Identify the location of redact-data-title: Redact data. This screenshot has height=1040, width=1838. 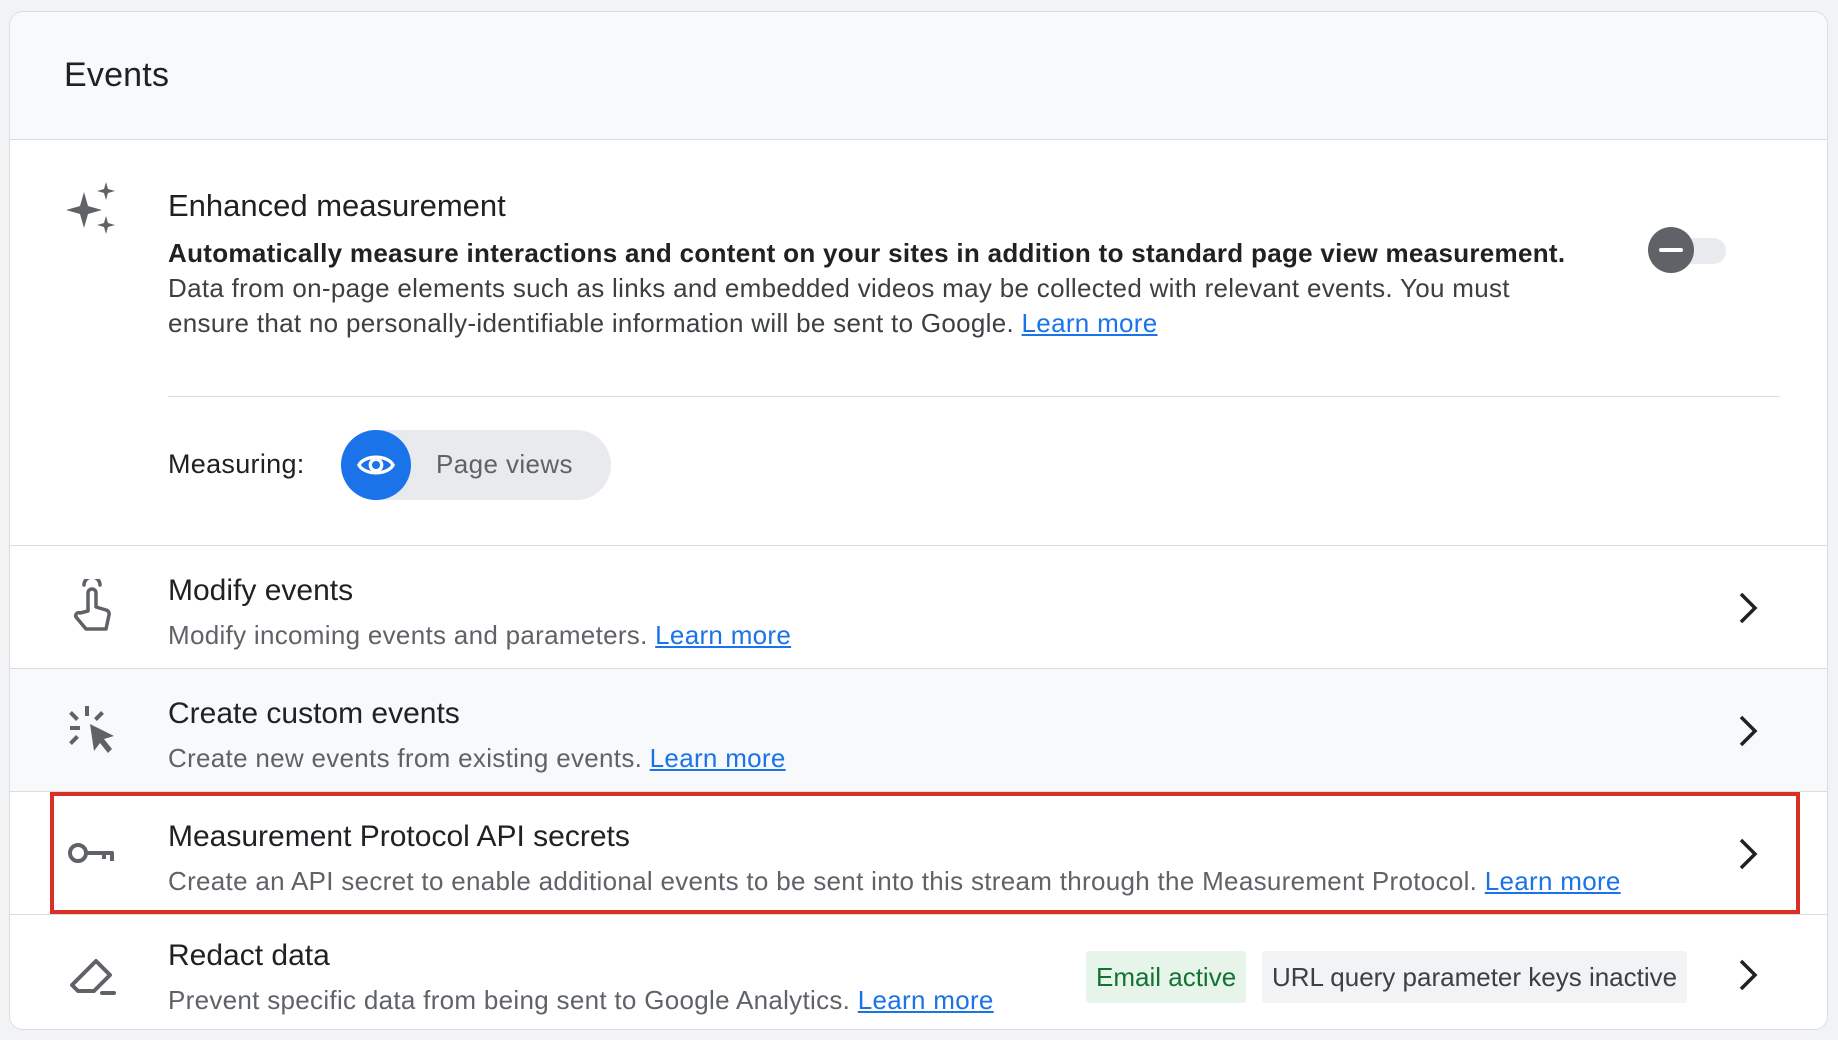
(249, 955).